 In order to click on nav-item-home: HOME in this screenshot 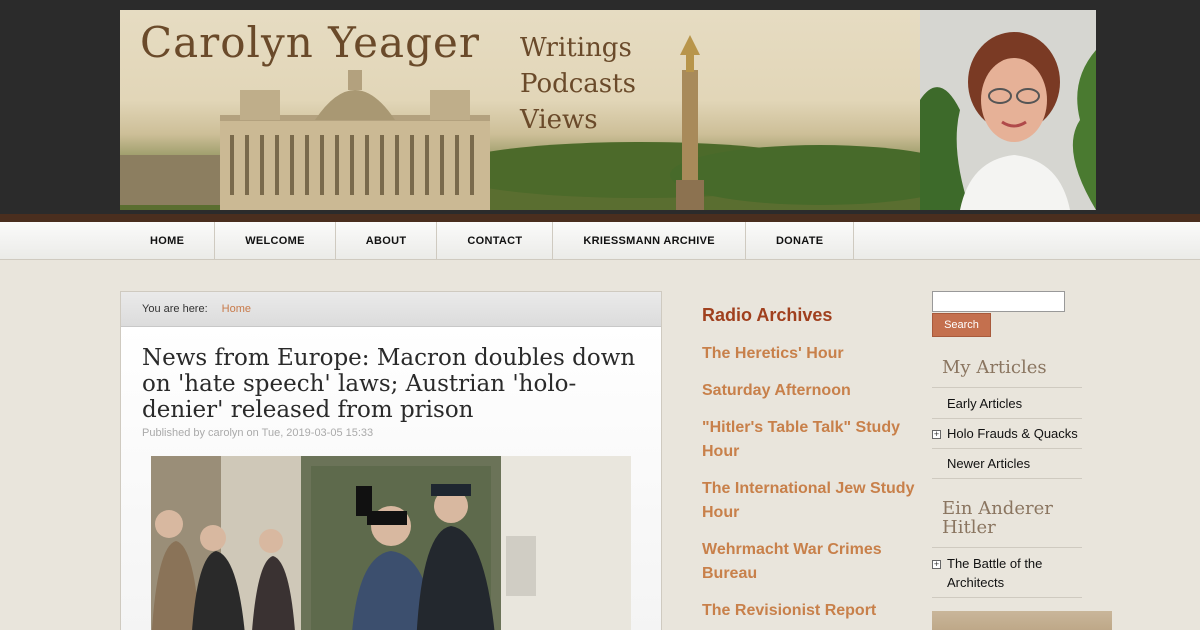, I will do `click(168, 241)`.